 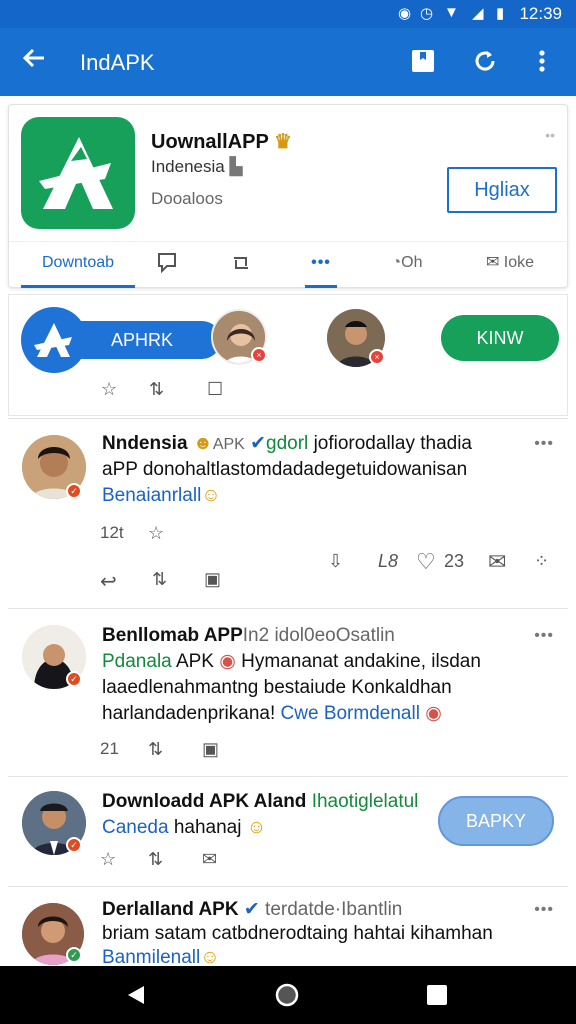 I want to click on post-tail2: jofiorodallay thadia, so click(x=393, y=443).